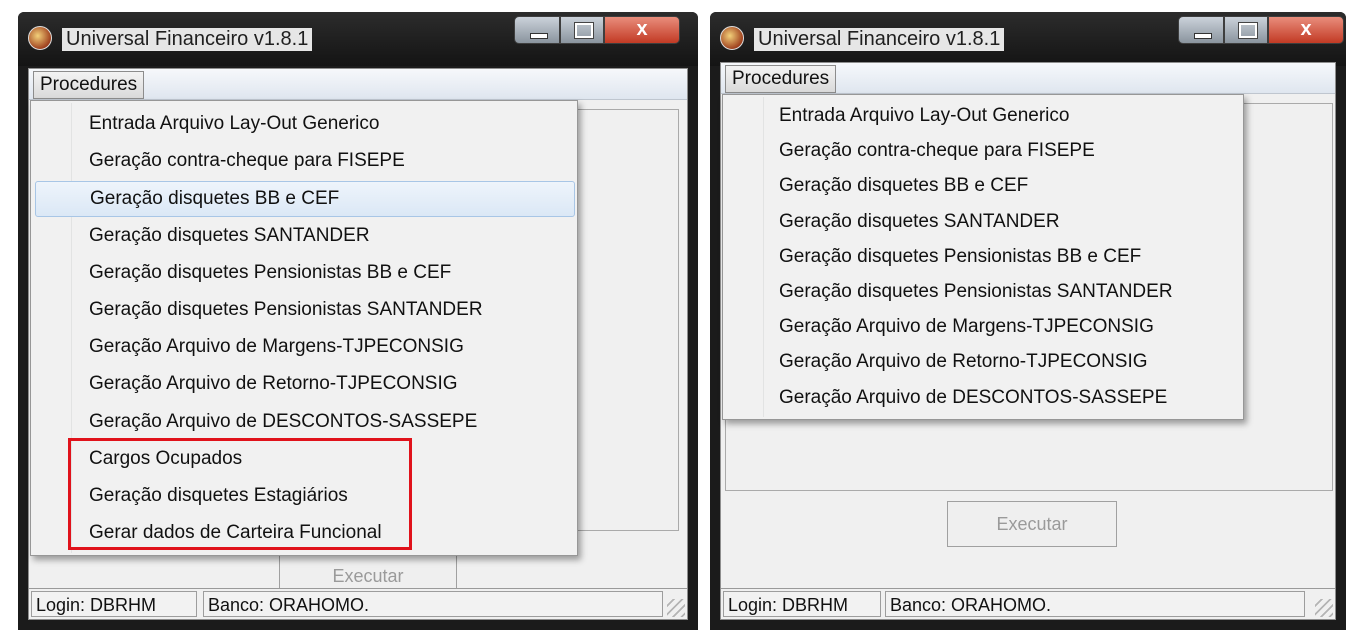 The width and height of the screenshot is (1346, 630). I want to click on execute-button: Executar, so click(1032, 524).